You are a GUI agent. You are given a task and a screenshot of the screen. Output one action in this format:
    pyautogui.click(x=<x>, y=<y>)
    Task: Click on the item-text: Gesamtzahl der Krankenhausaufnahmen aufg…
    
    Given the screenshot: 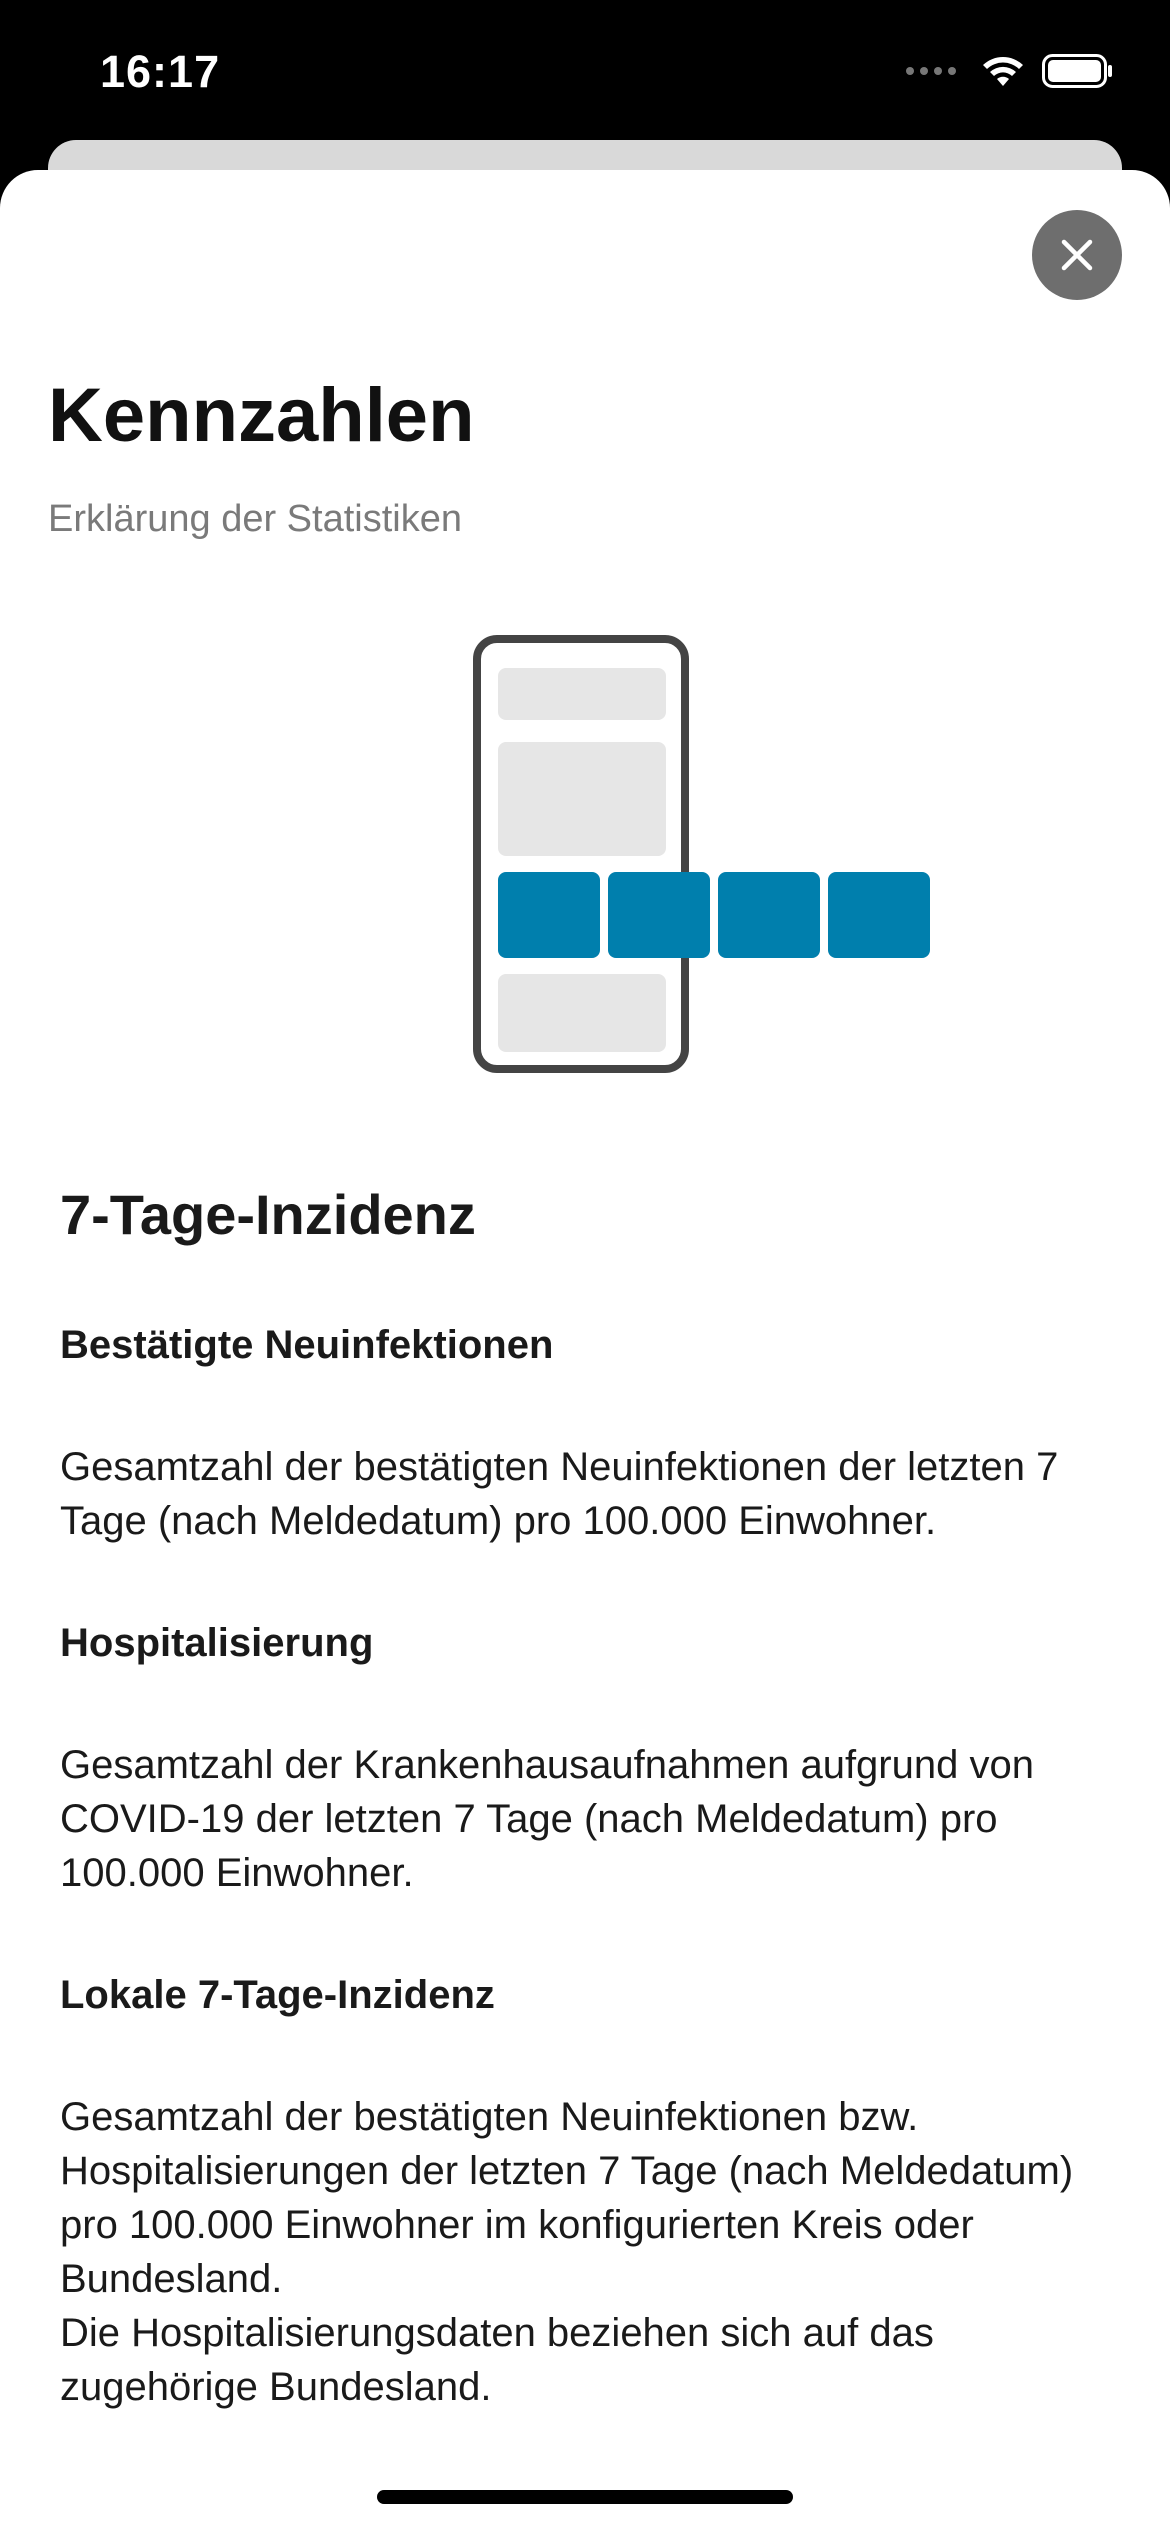 What is the action you would take?
    pyautogui.click(x=547, y=1819)
    